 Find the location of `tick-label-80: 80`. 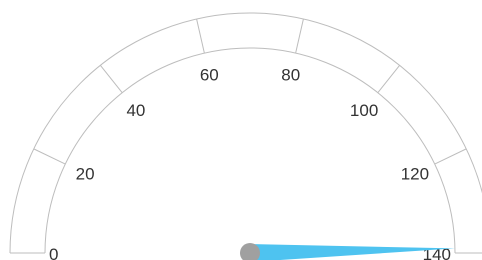

tick-label-80: 80 is located at coordinates (290, 75).